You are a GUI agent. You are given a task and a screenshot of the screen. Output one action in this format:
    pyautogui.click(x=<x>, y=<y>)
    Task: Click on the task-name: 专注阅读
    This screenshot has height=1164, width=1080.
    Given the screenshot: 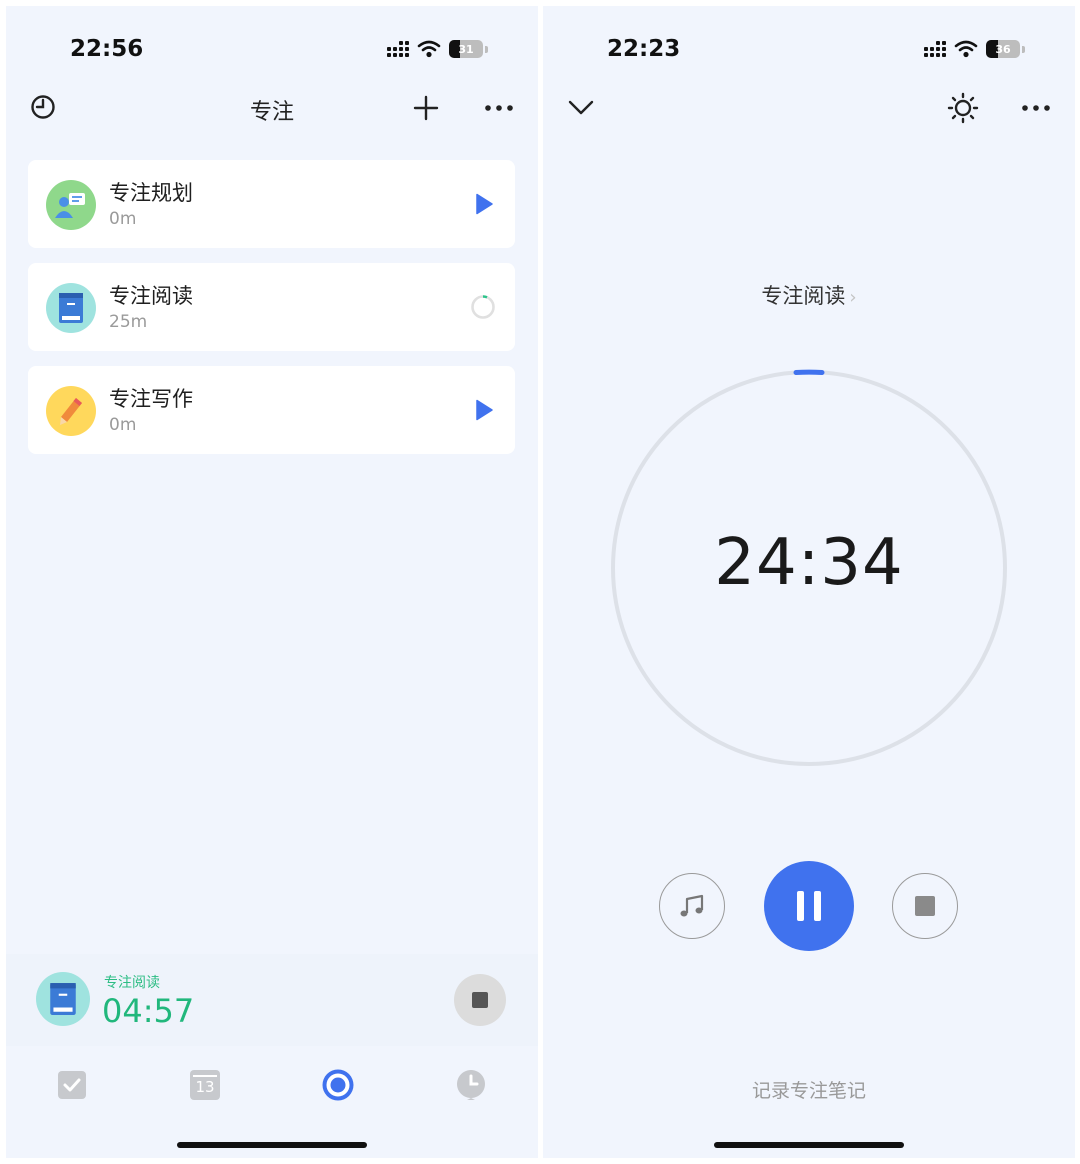 What is the action you would take?
    pyautogui.click(x=803, y=296)
    